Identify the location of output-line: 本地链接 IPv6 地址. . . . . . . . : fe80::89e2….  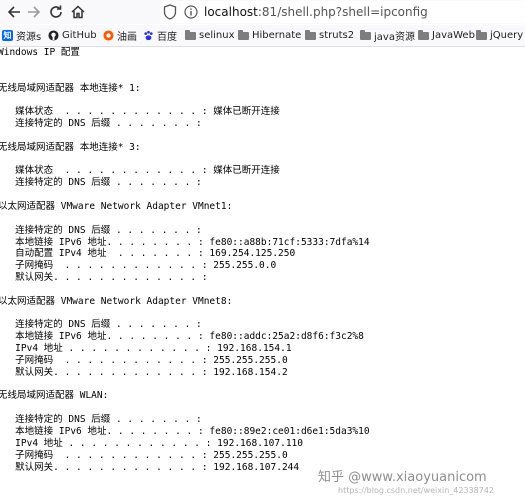
(185, 431).